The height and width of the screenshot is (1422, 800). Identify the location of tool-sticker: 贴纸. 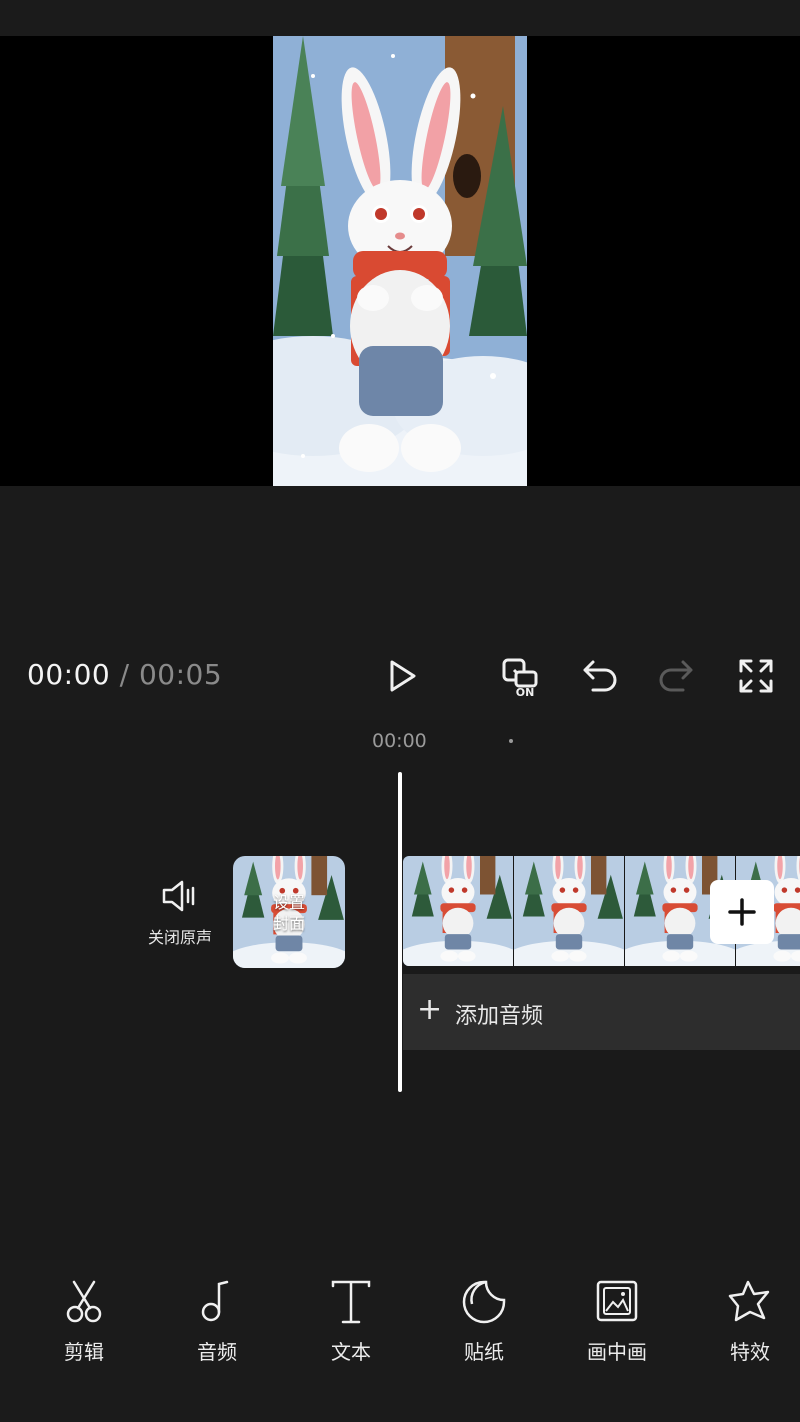
(484, 1321).